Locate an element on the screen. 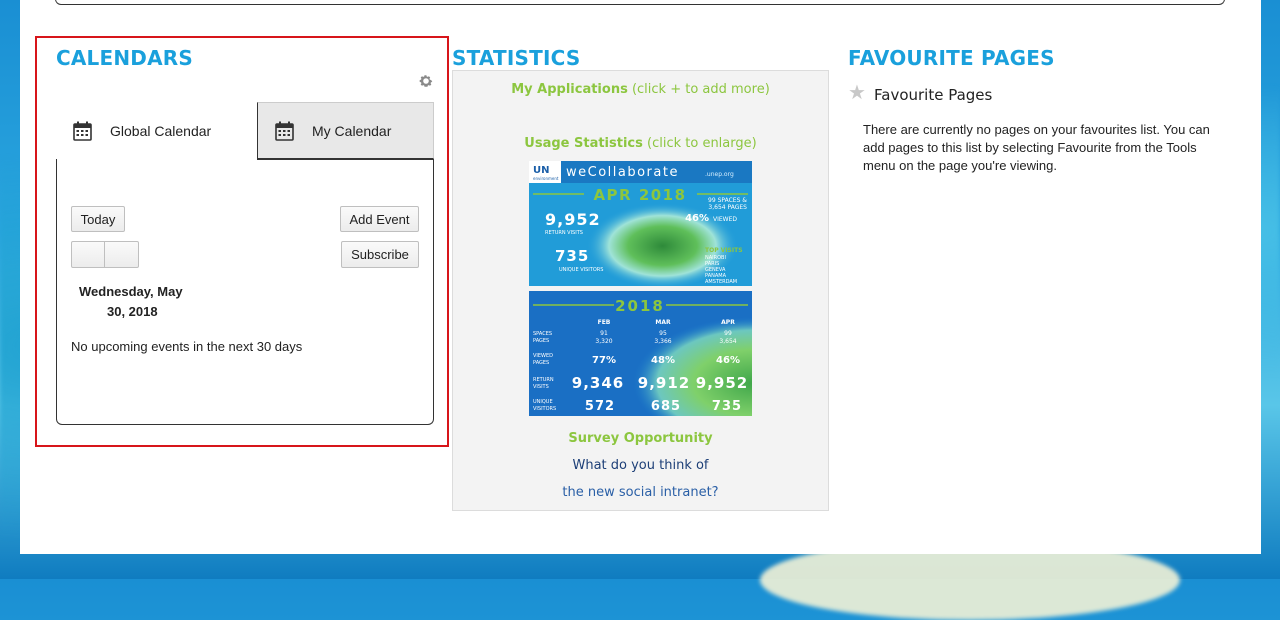 The width and height of the screenshot is (1280, 620). no-events-text: No upcoming events in the next 30 days is located at coordinates (187, 346).